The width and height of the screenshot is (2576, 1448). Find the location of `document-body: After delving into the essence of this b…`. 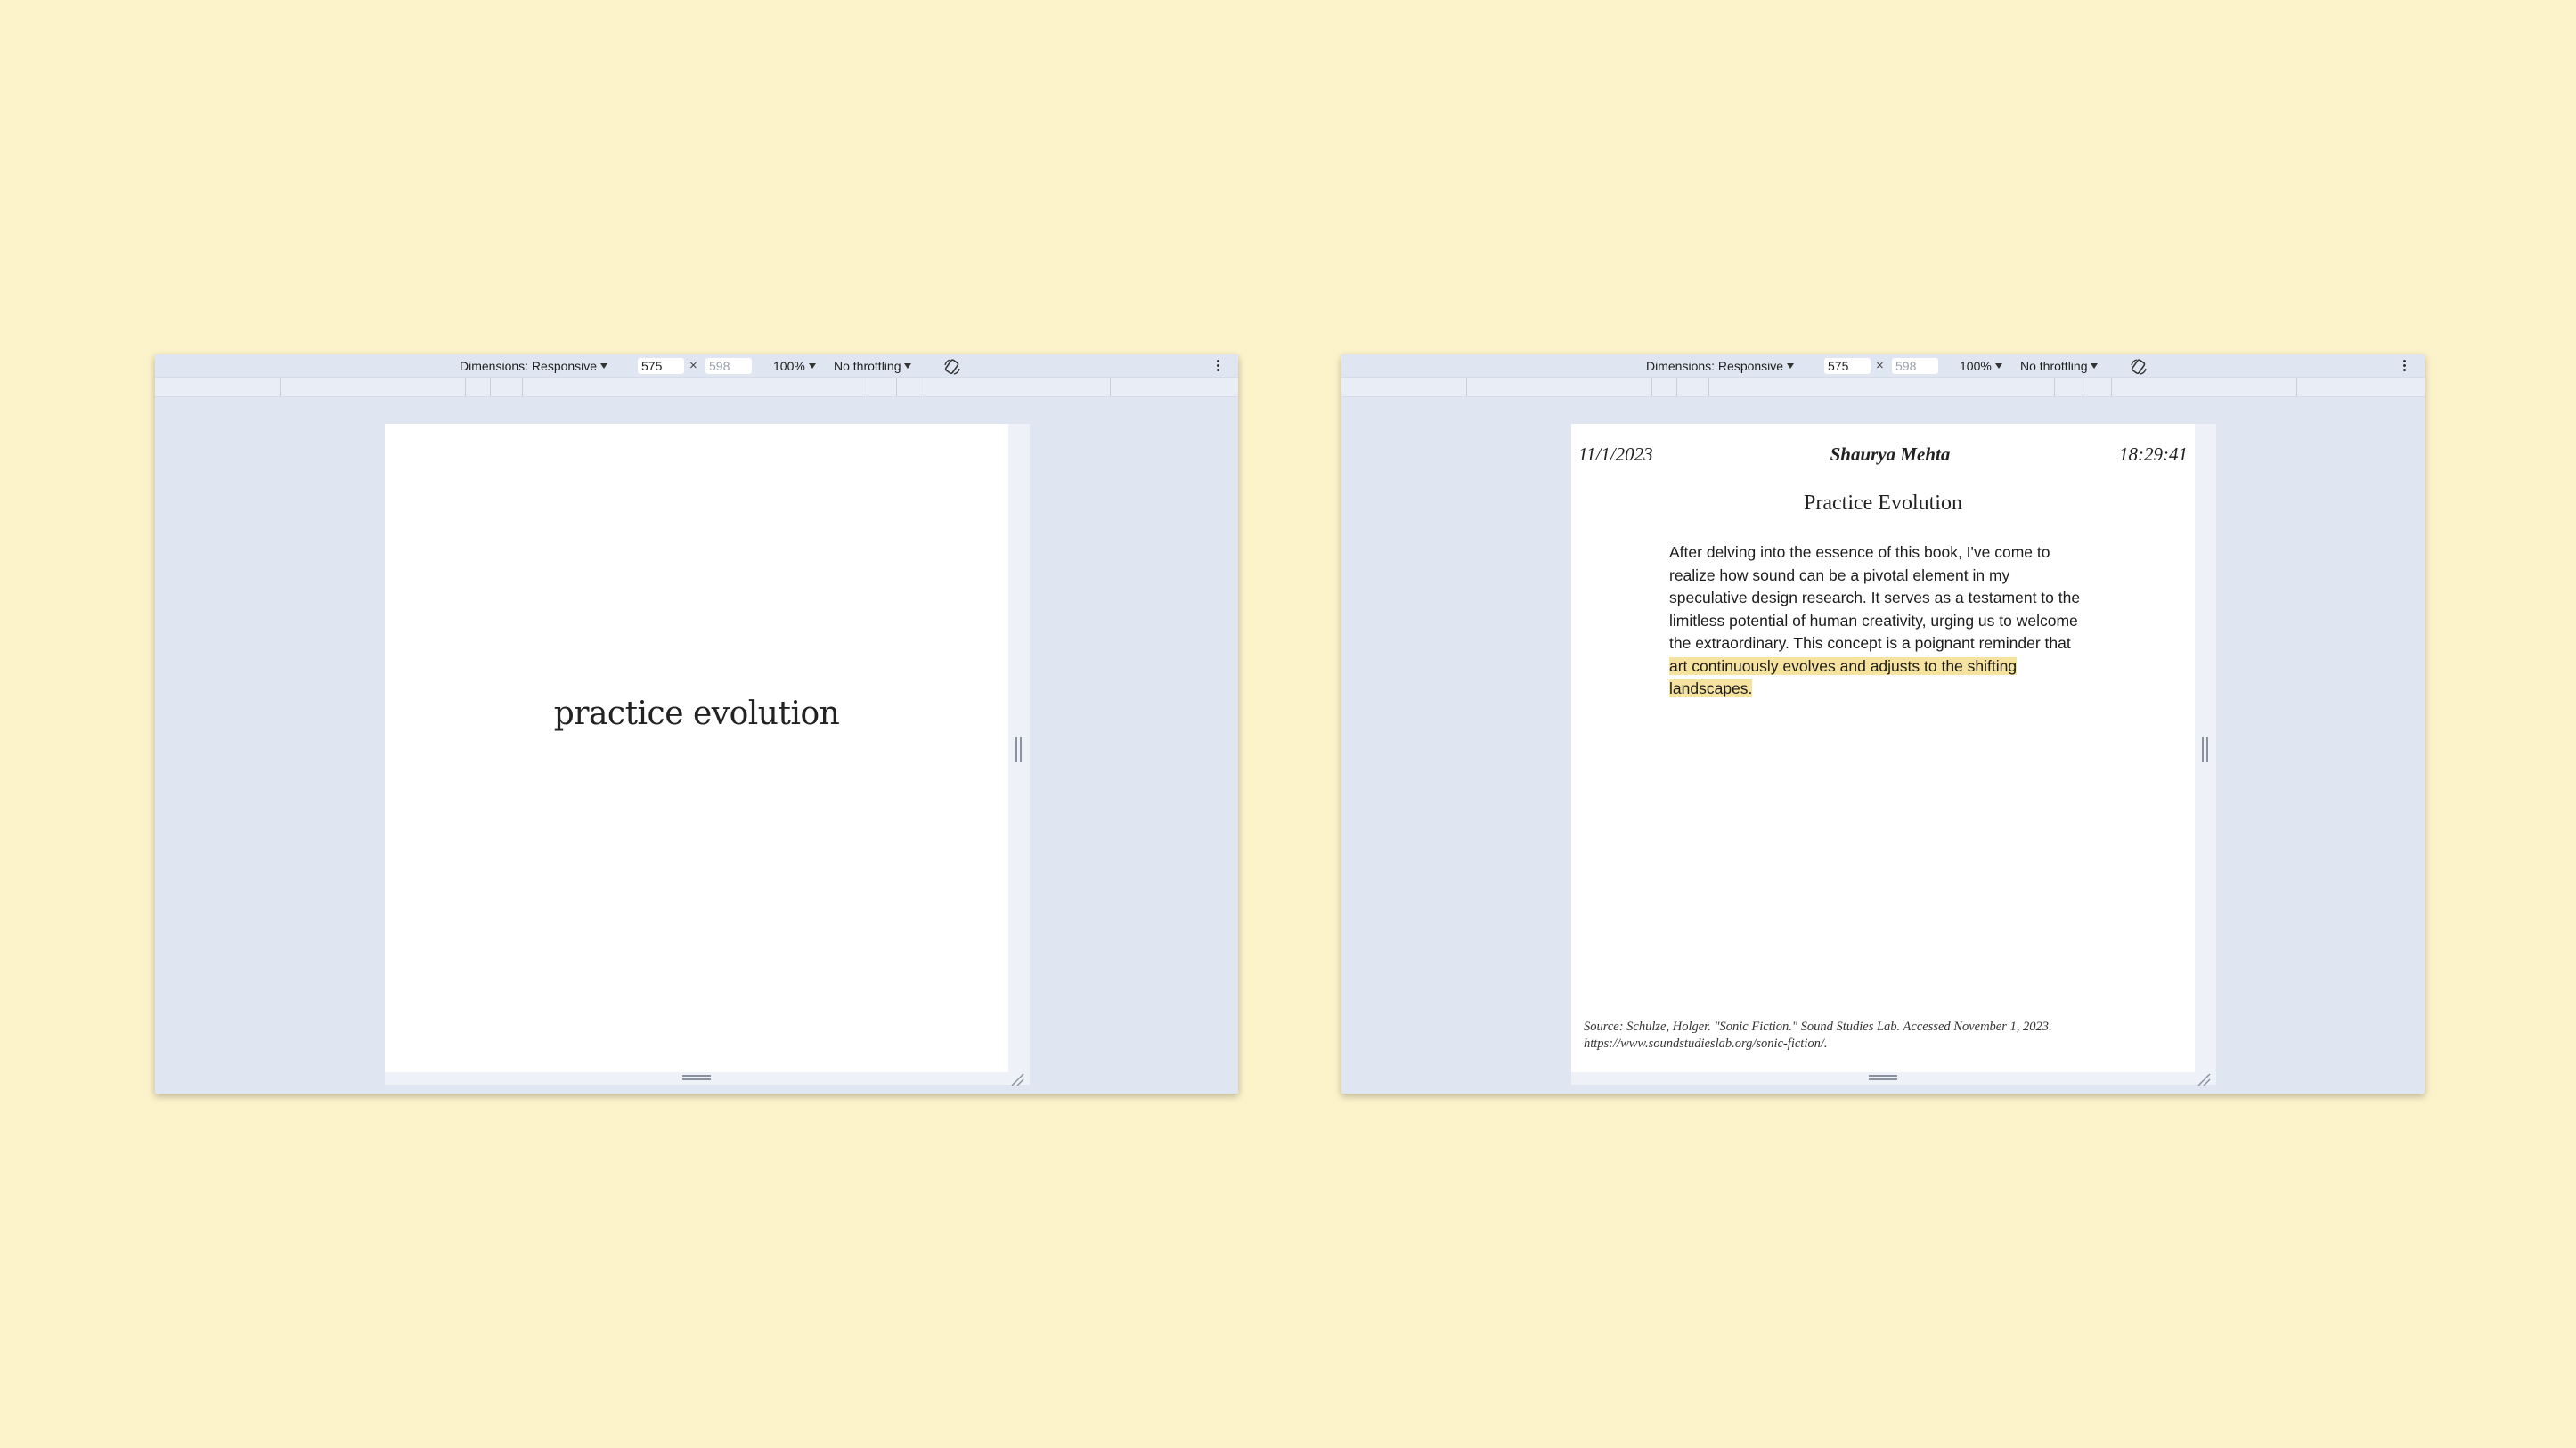

document-body: After delving into the essence of this b… is located at coordinates (1879, 621).